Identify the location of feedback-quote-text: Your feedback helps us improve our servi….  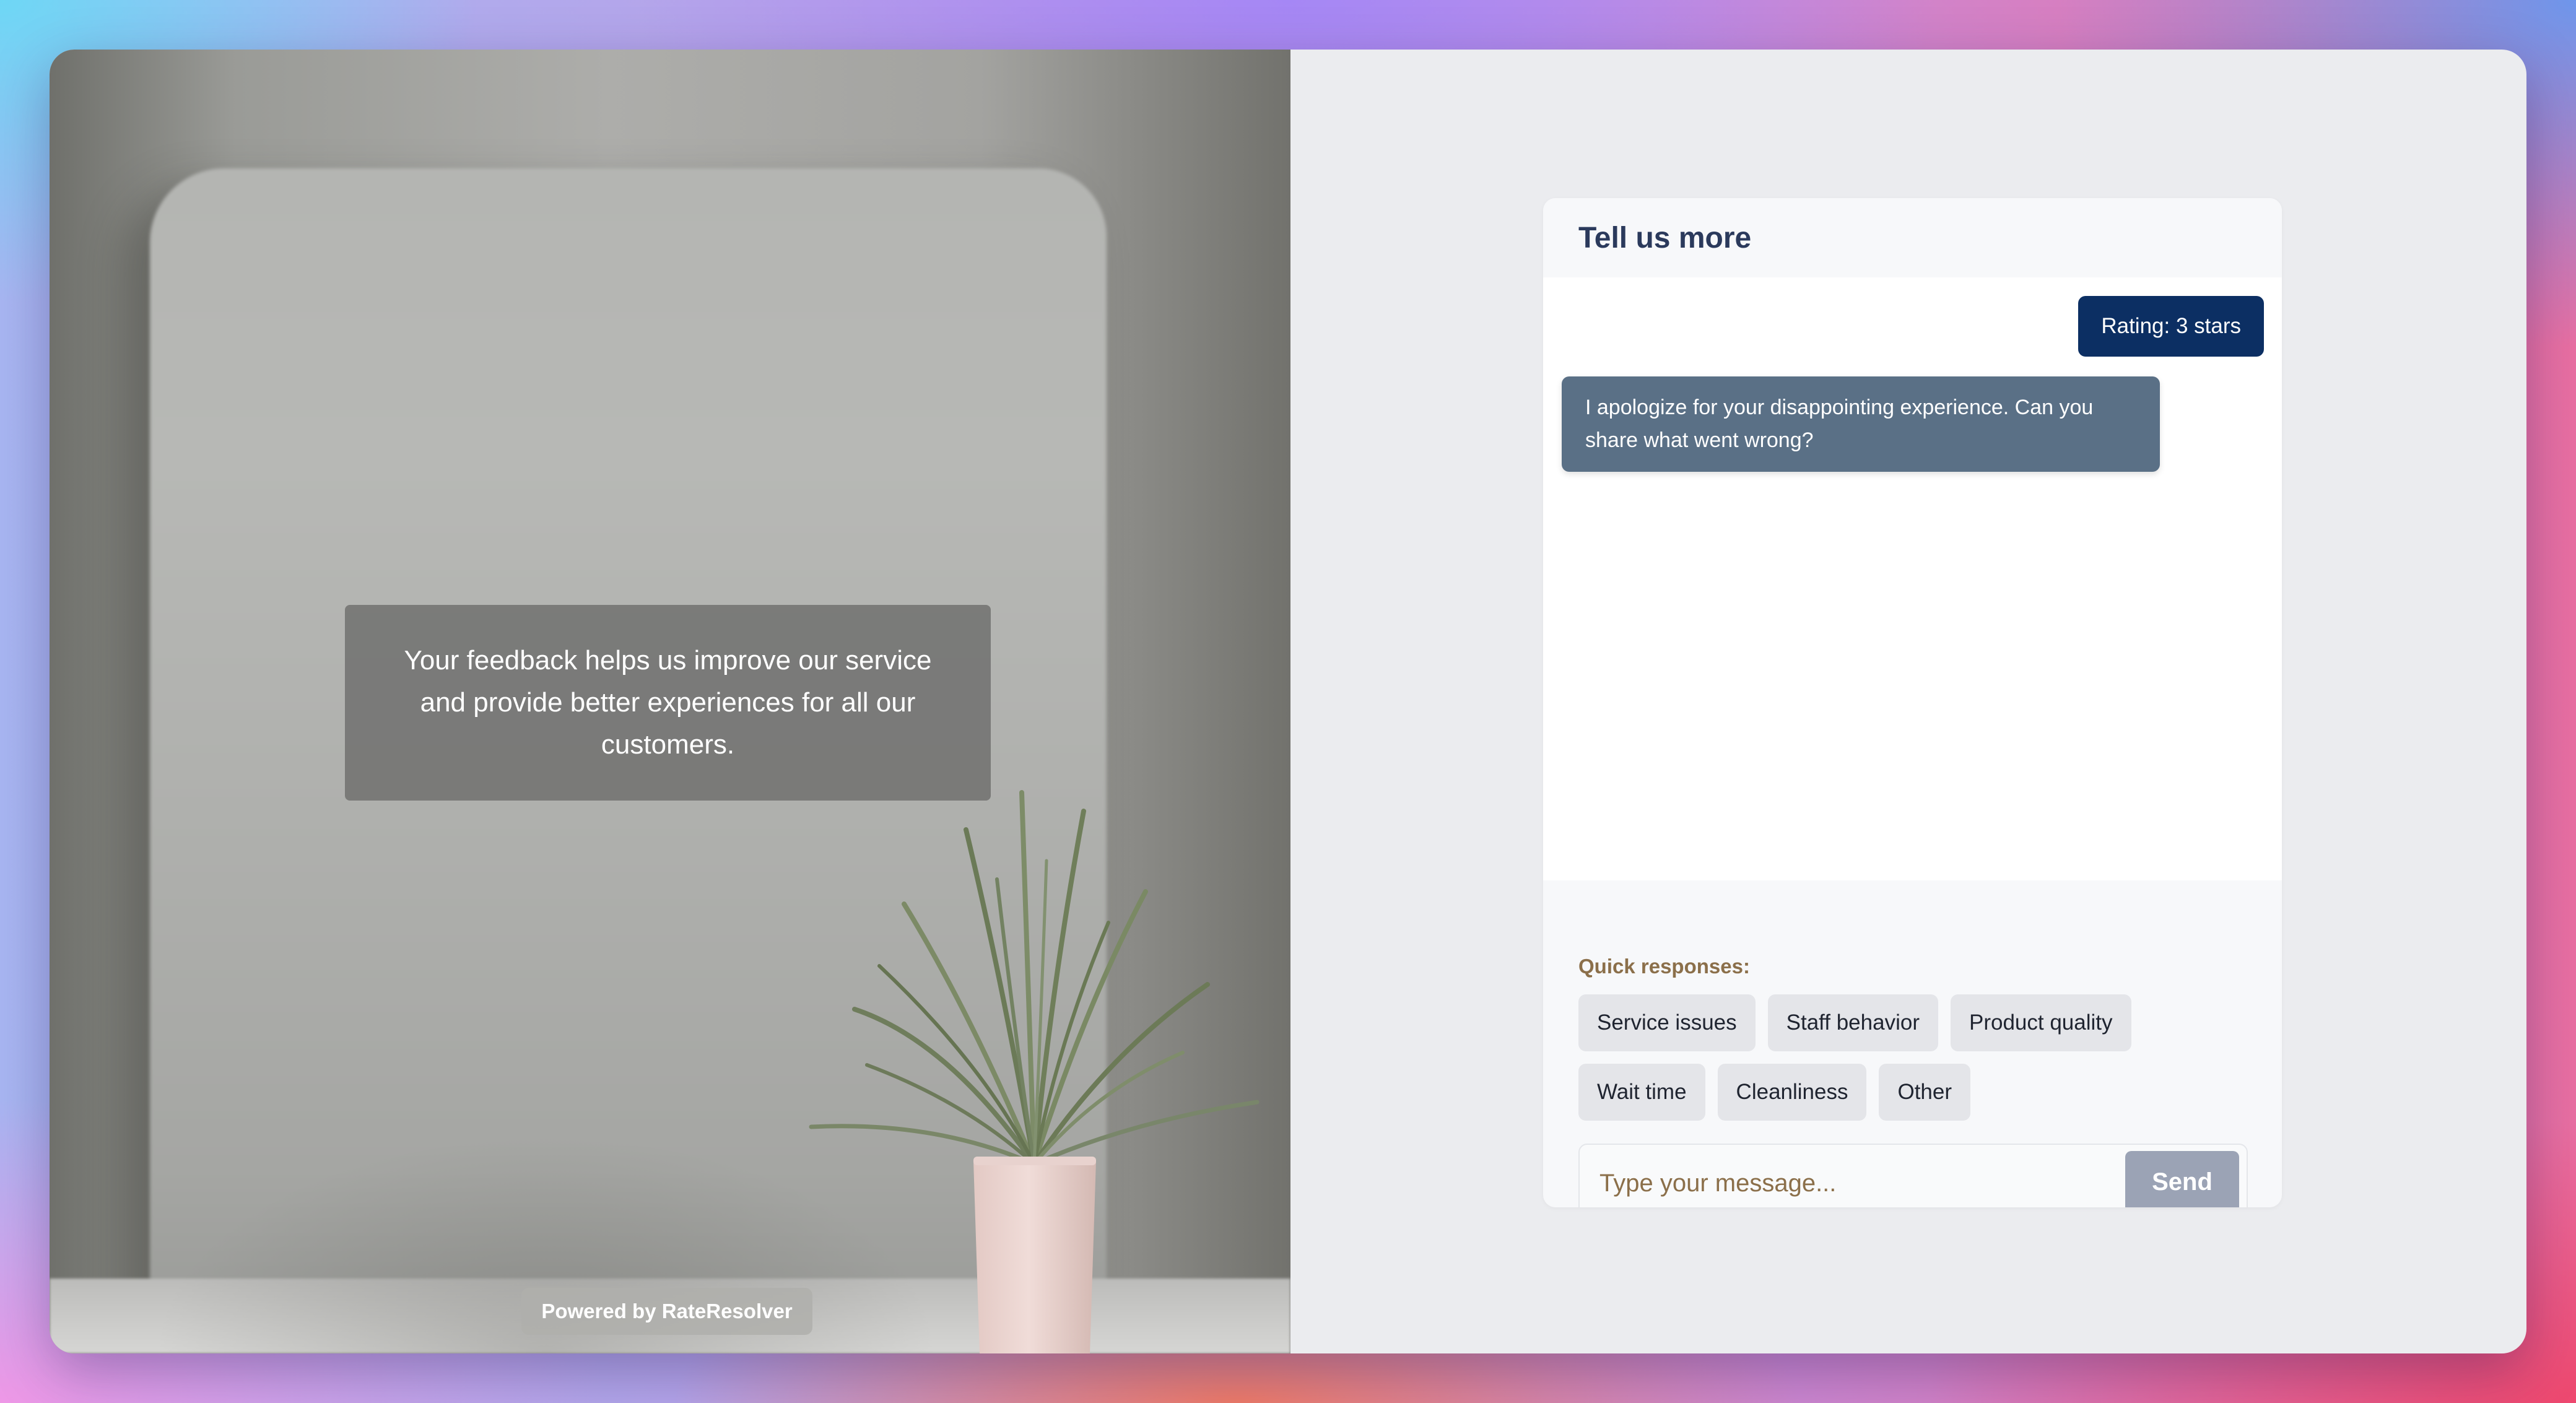
(668, 702).